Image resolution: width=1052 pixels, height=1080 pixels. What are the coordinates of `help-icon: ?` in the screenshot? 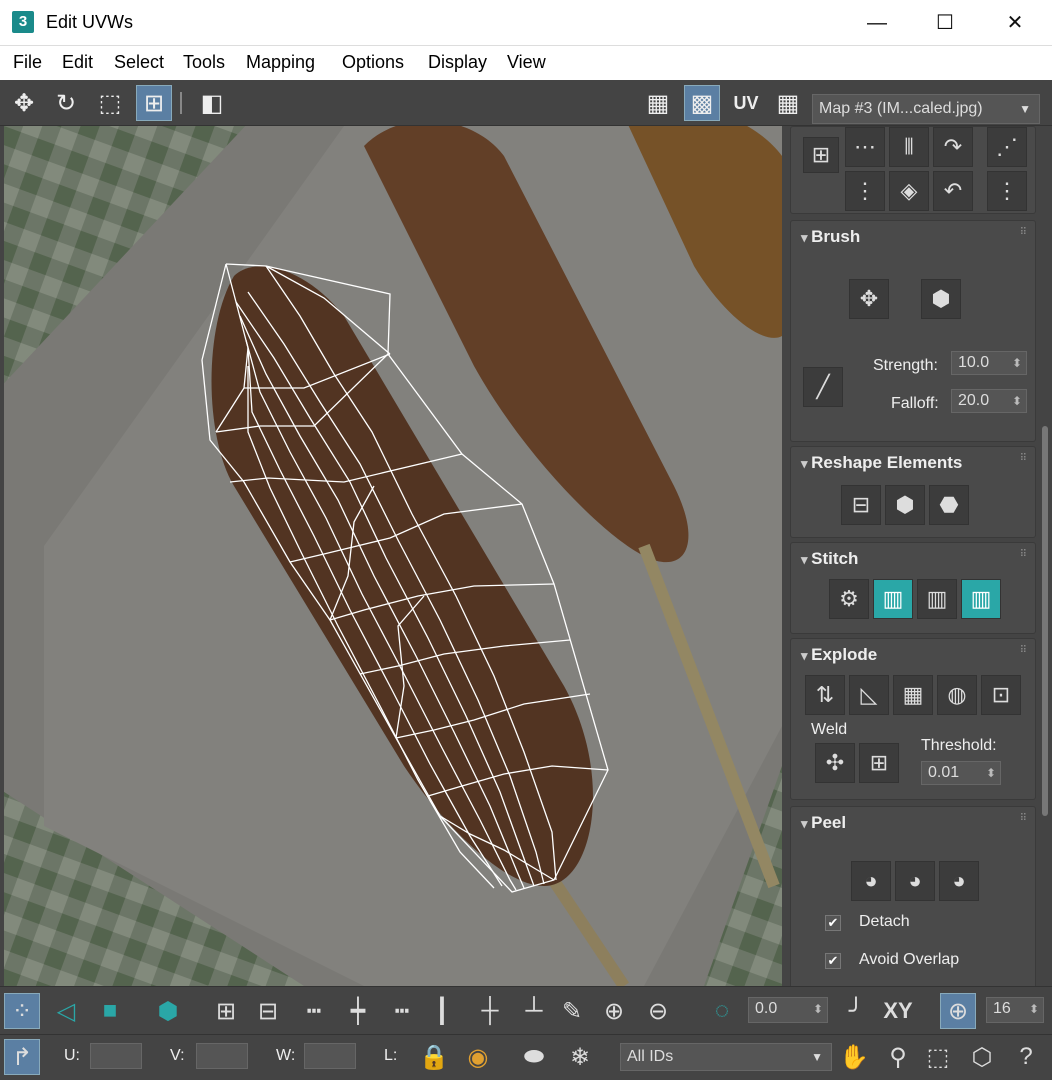 It's located at (1026, 1057).